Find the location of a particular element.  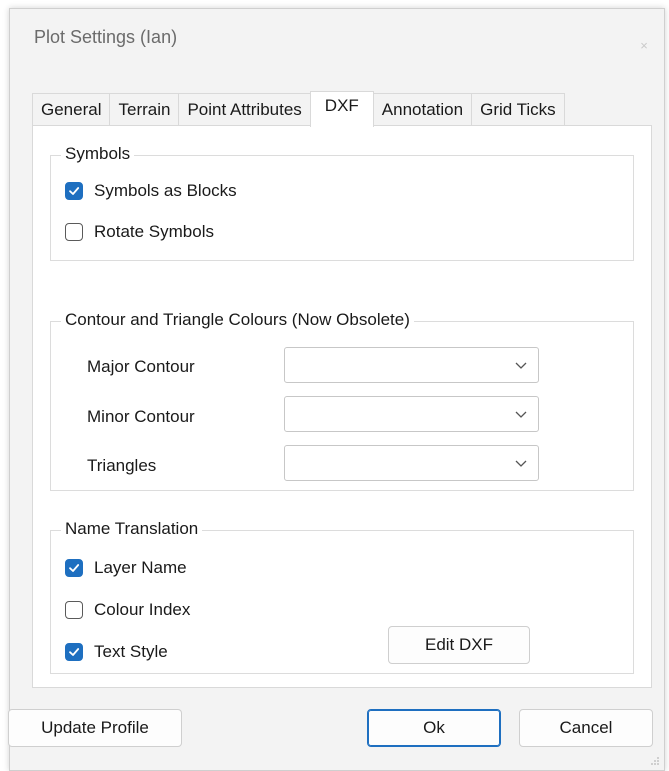

close-button: × is located at coordinates (644, 45).